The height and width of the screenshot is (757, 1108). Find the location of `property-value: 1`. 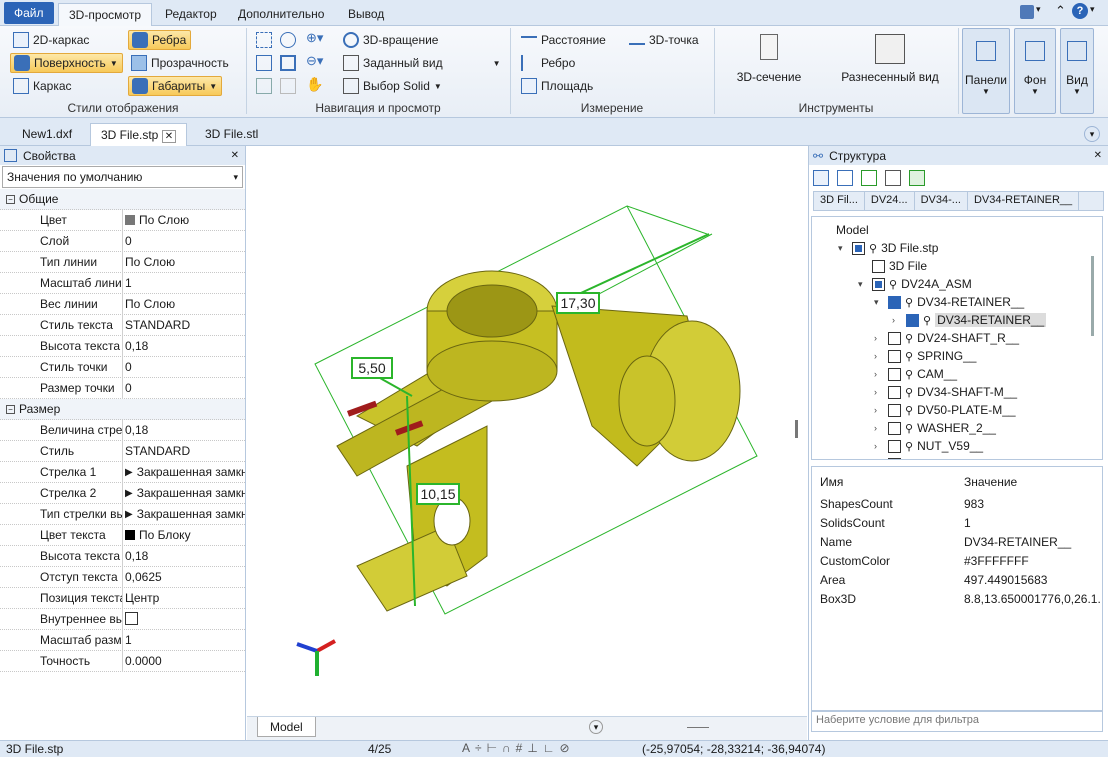

property-value: 1 is located at coordinates (185, 640).